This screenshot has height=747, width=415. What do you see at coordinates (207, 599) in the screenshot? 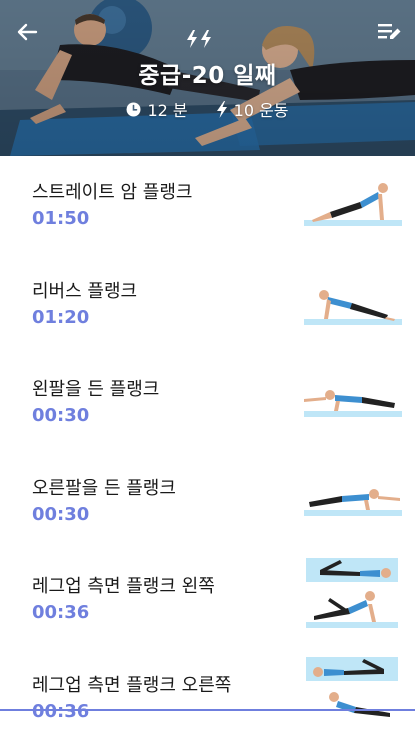
I see `exercise-row: 레그업 측면 플랭크 왼쪽 00:36` at bounding box center [207, 599].